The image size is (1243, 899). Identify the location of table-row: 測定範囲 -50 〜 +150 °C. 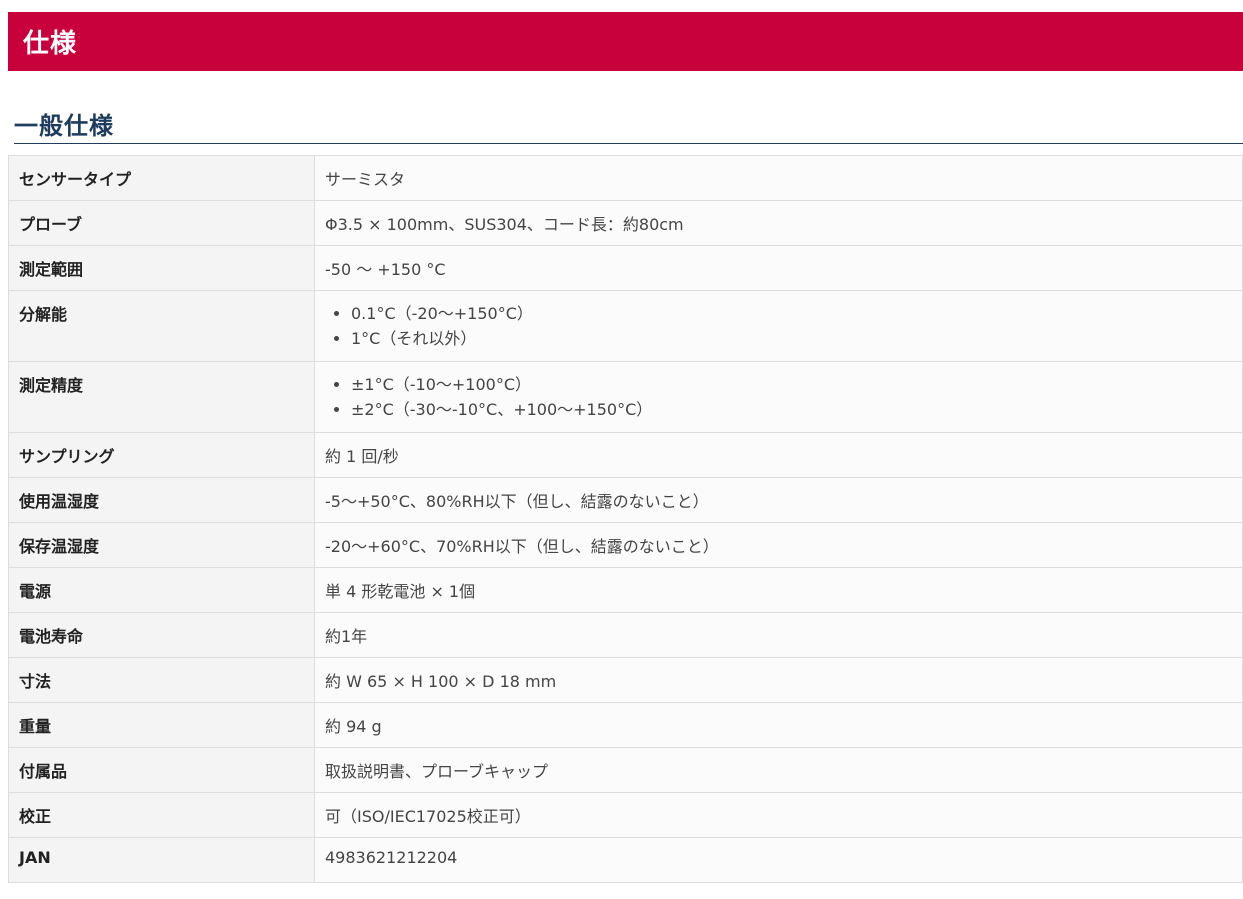
(625, 268).